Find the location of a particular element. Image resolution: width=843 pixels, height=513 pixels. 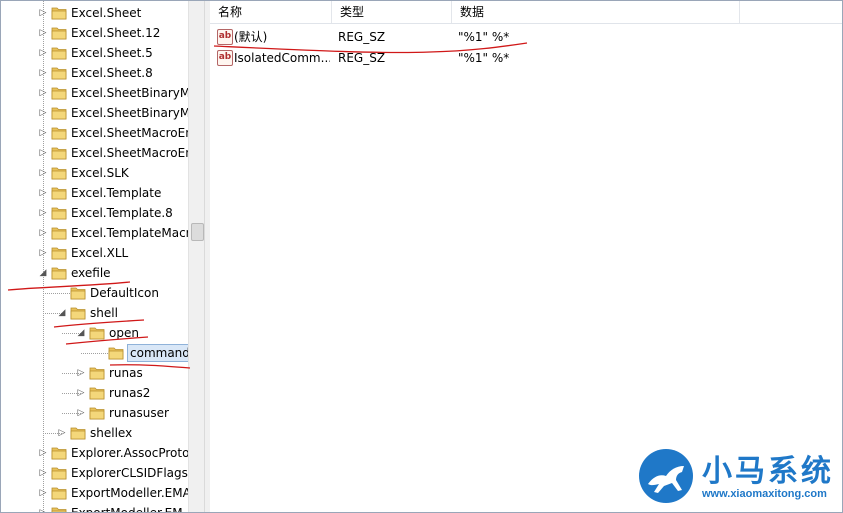

watermark-title: 小马系统 is located at coordinates (768, 471).